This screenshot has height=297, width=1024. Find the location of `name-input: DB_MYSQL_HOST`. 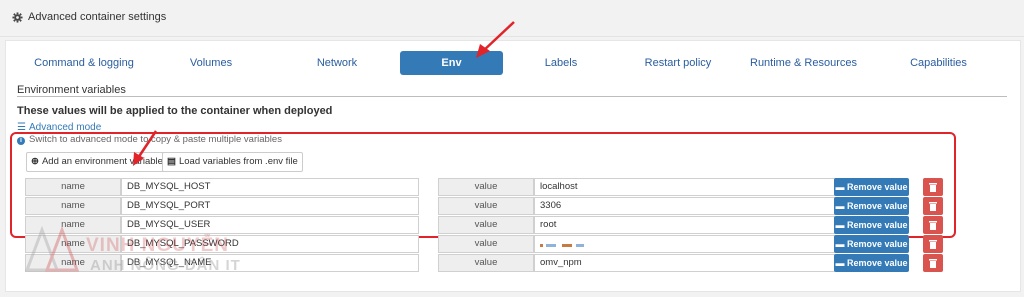

name-input: DB_MYSQL_HOST is located at coordinates (270, 187).